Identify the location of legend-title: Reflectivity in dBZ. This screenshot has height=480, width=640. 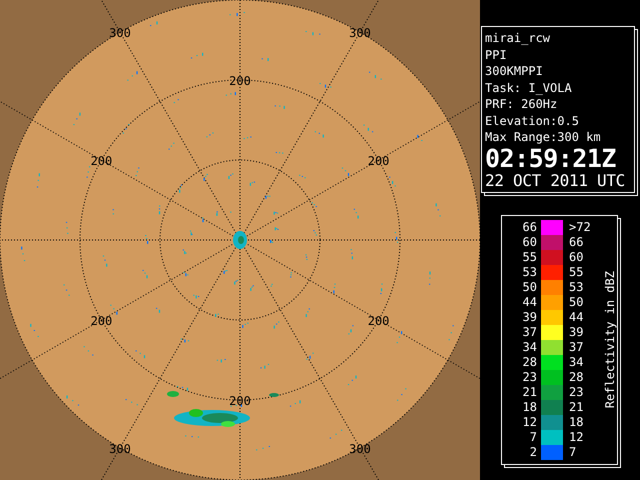
(610, 339).